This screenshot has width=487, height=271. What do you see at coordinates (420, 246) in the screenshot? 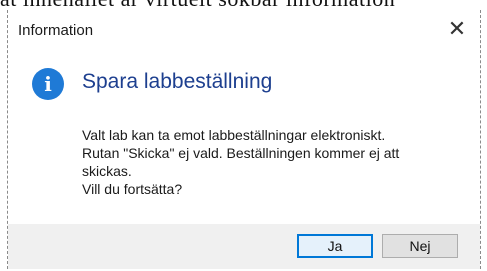
I see `no-button: Nej` at bounding box center [420, 246].